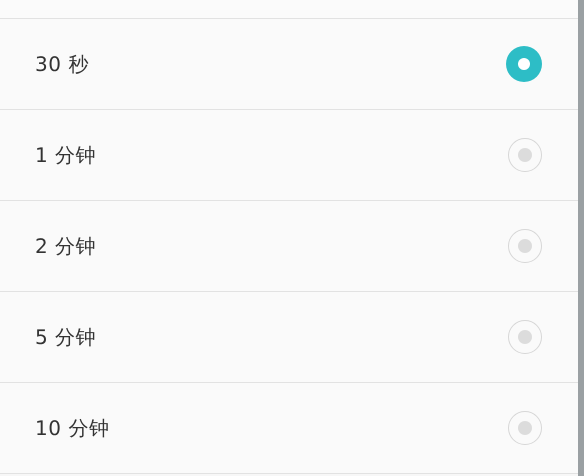 The width and height of the screenshot is (584, 476). What do you see at coordinates (65, 337) in the screenshot?
I see `option-label: 5 分钟` at bounding box center [65, 337].